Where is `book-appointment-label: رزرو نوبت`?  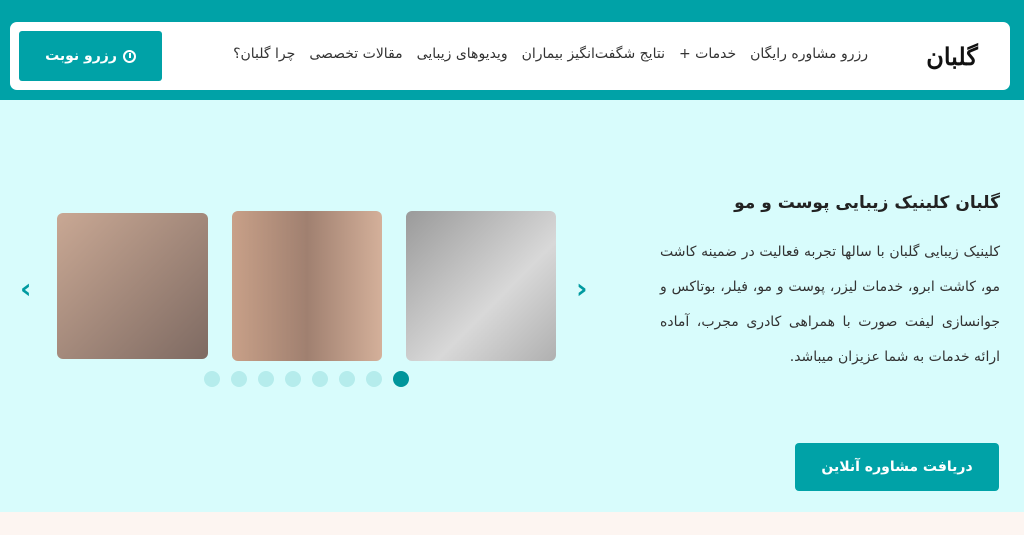
book-appointment-label: رزرو نوبت is located at coordinates (81, 56).